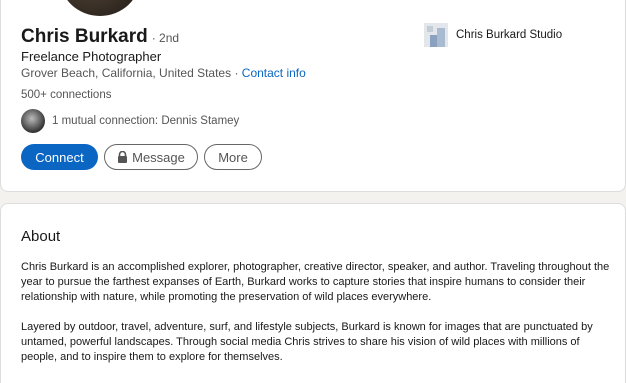 This screenshot has height=383, width=626. I want to click on mutual-connection-avatar, so click(33, 121).